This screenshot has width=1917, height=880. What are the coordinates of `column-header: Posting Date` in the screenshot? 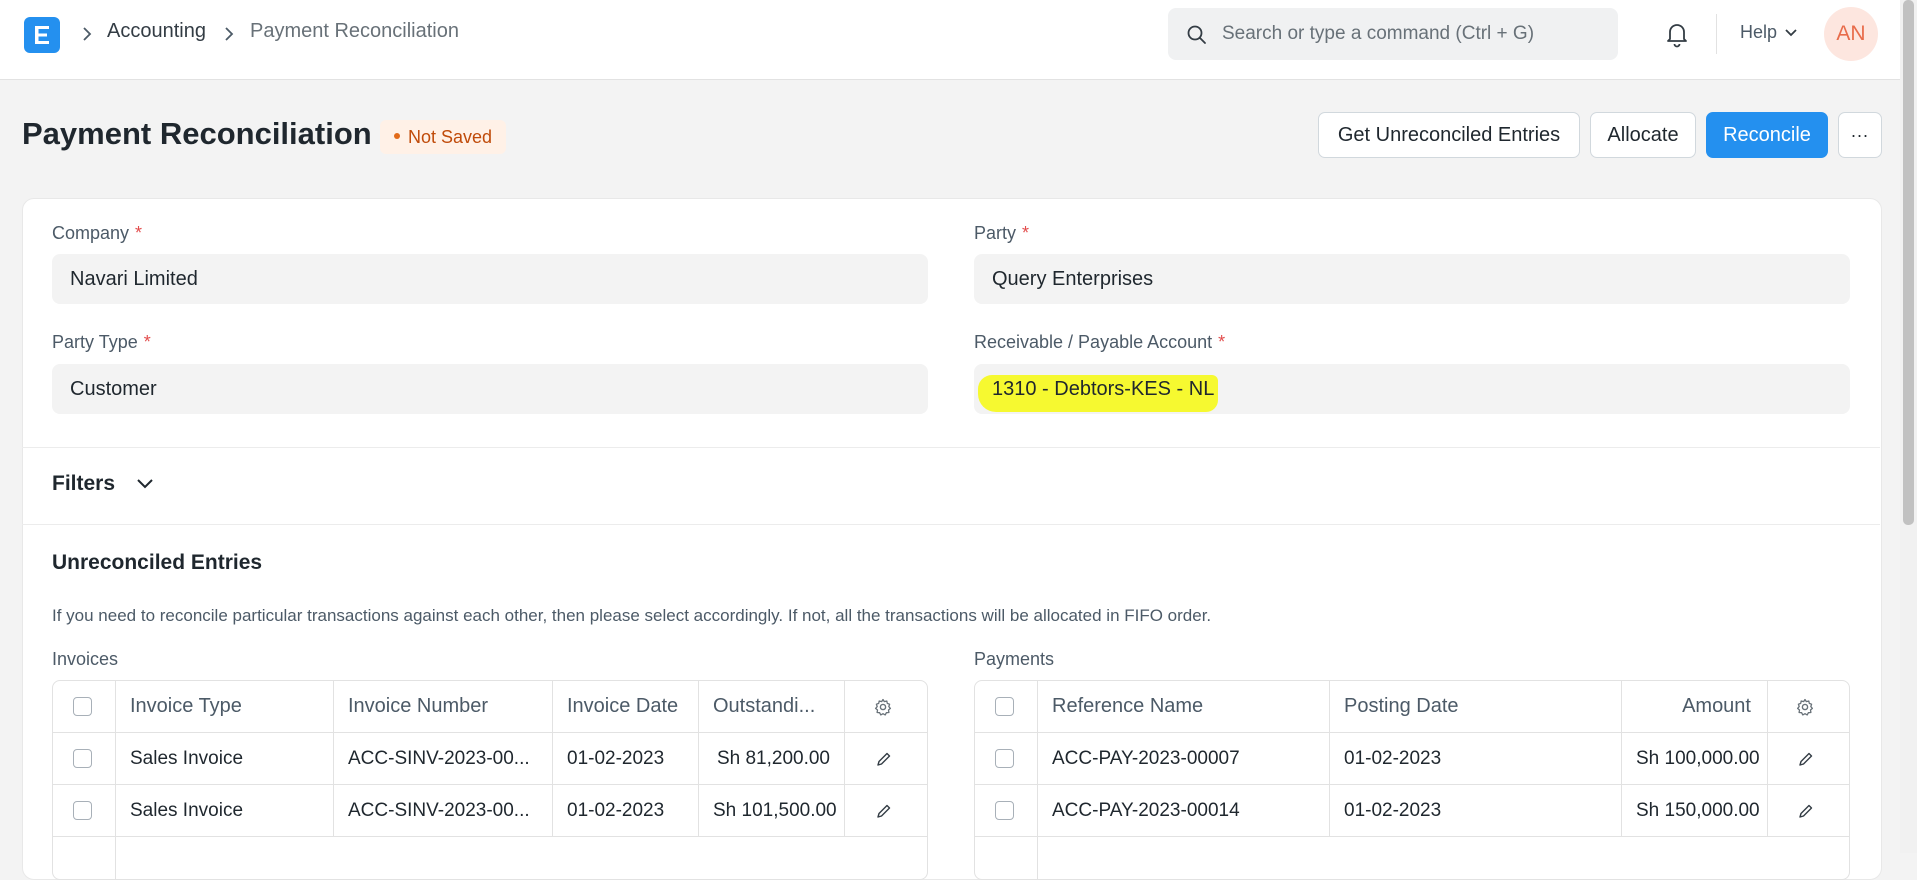 It's located at (1476, 706).